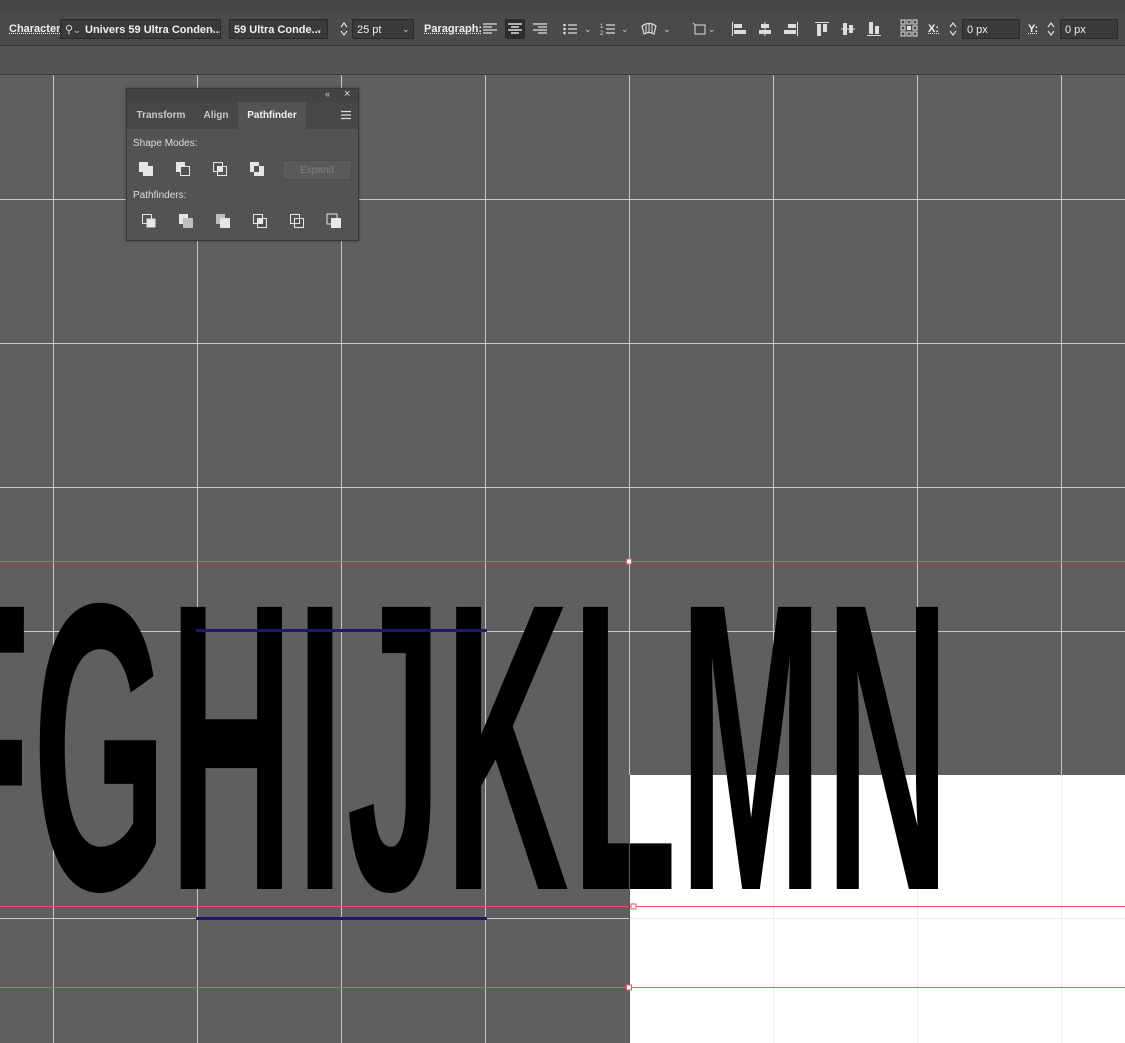 The width and height of the screenshot is (1125, 1043). Describe the element at coordinates (160, 195) in the screenshot. I see `pathfinders-label: Pathfinders:` at that location.